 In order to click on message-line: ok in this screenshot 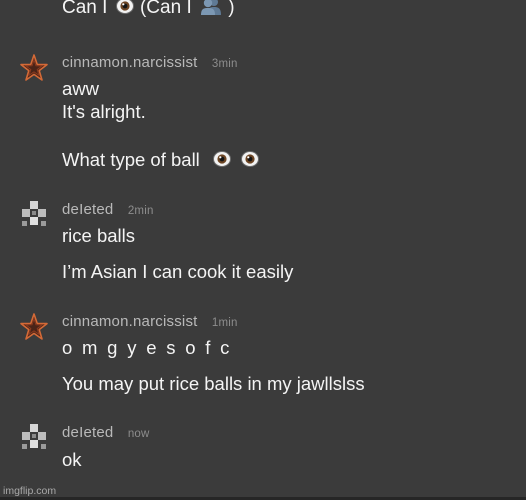, I will do `click(72, 459)`.